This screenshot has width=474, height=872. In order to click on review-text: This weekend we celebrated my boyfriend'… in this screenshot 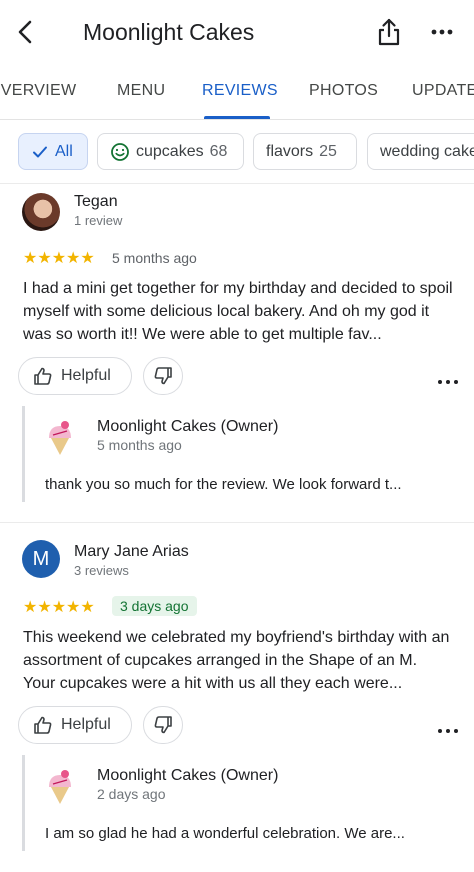, I will do `click(238, 660)`.